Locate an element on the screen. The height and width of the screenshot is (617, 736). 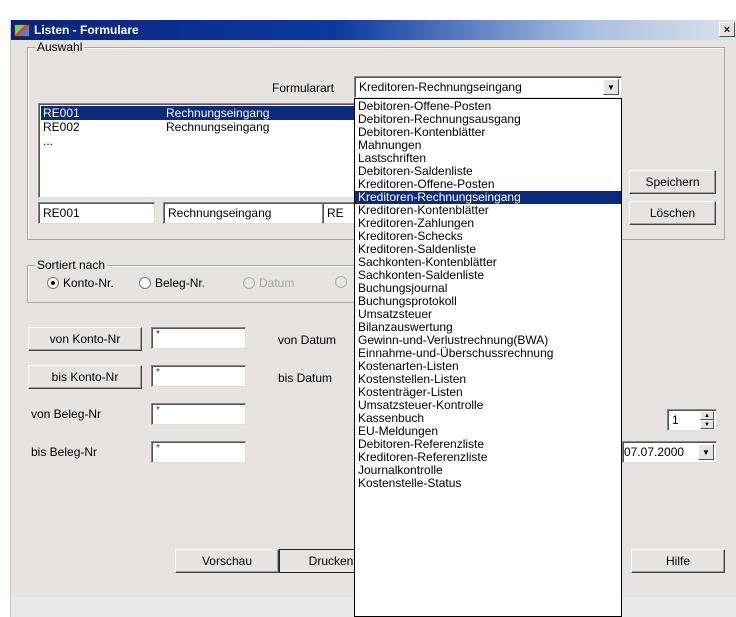
dropdown-item: Kostenstelle-Status is located at coordinates (488, 483).